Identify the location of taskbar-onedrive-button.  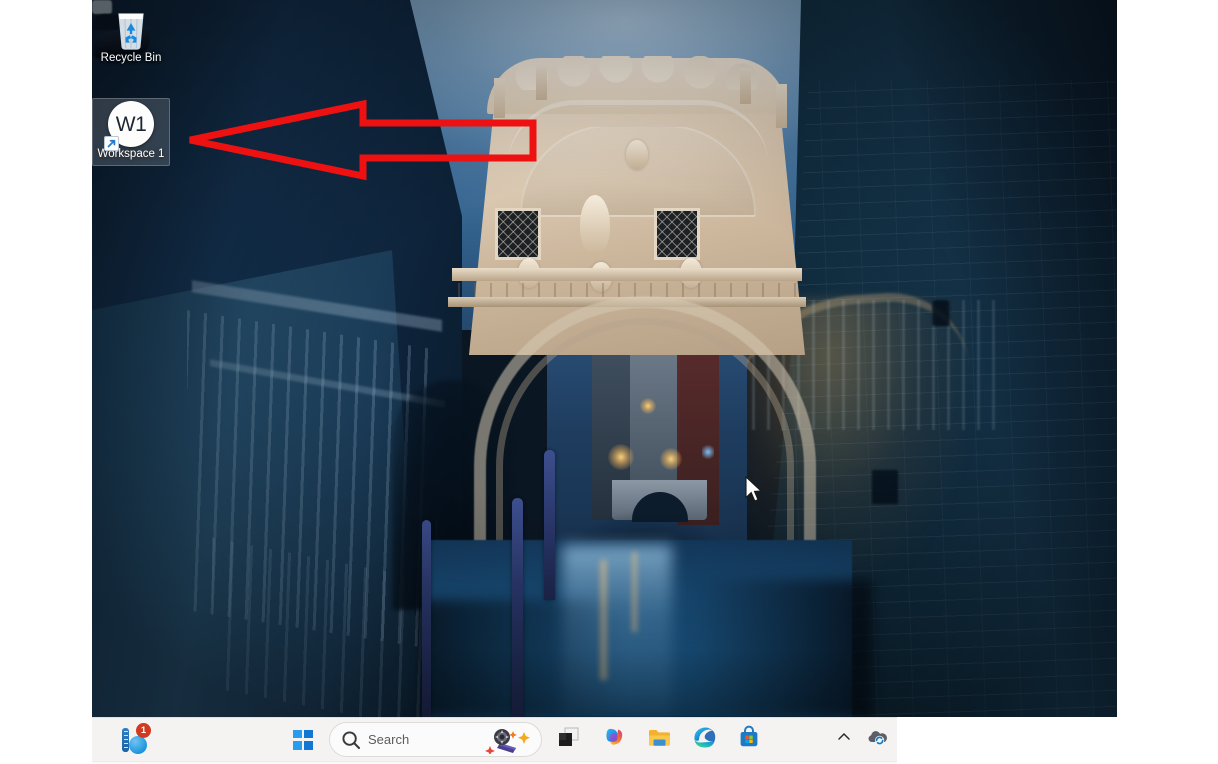
(877, 740).